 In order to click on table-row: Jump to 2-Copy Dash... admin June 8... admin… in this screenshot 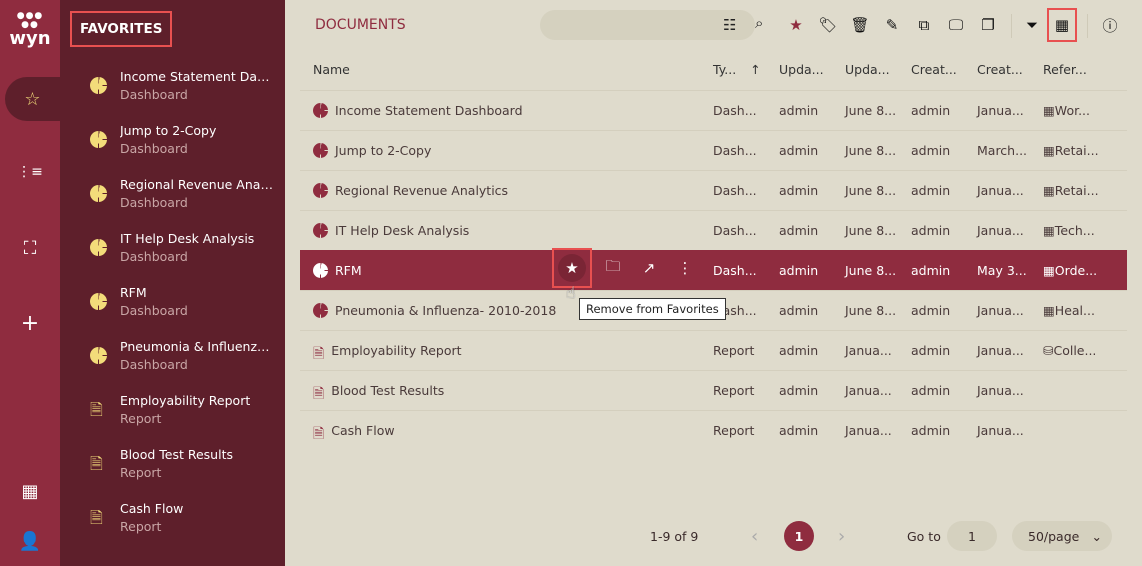, I will do `click(713, 149)`.